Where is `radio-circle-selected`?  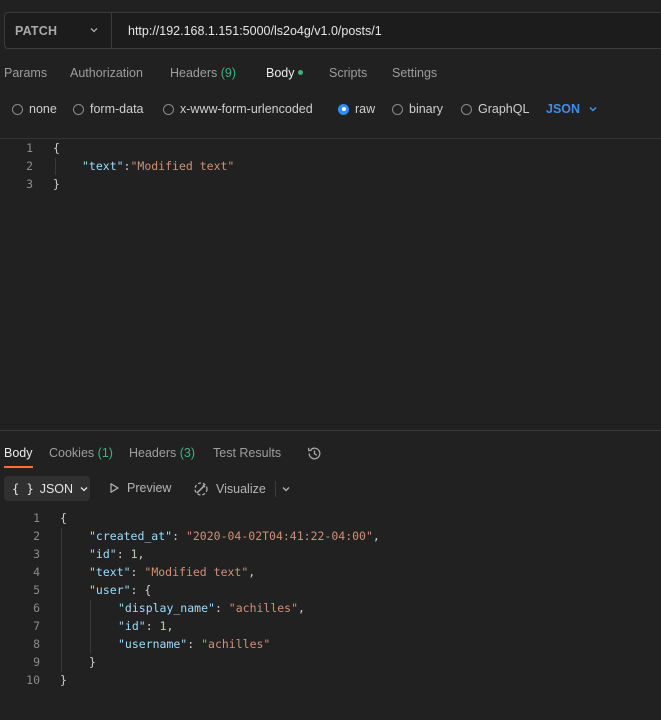
radio-circle-selected is located at coordinates (343, 109).